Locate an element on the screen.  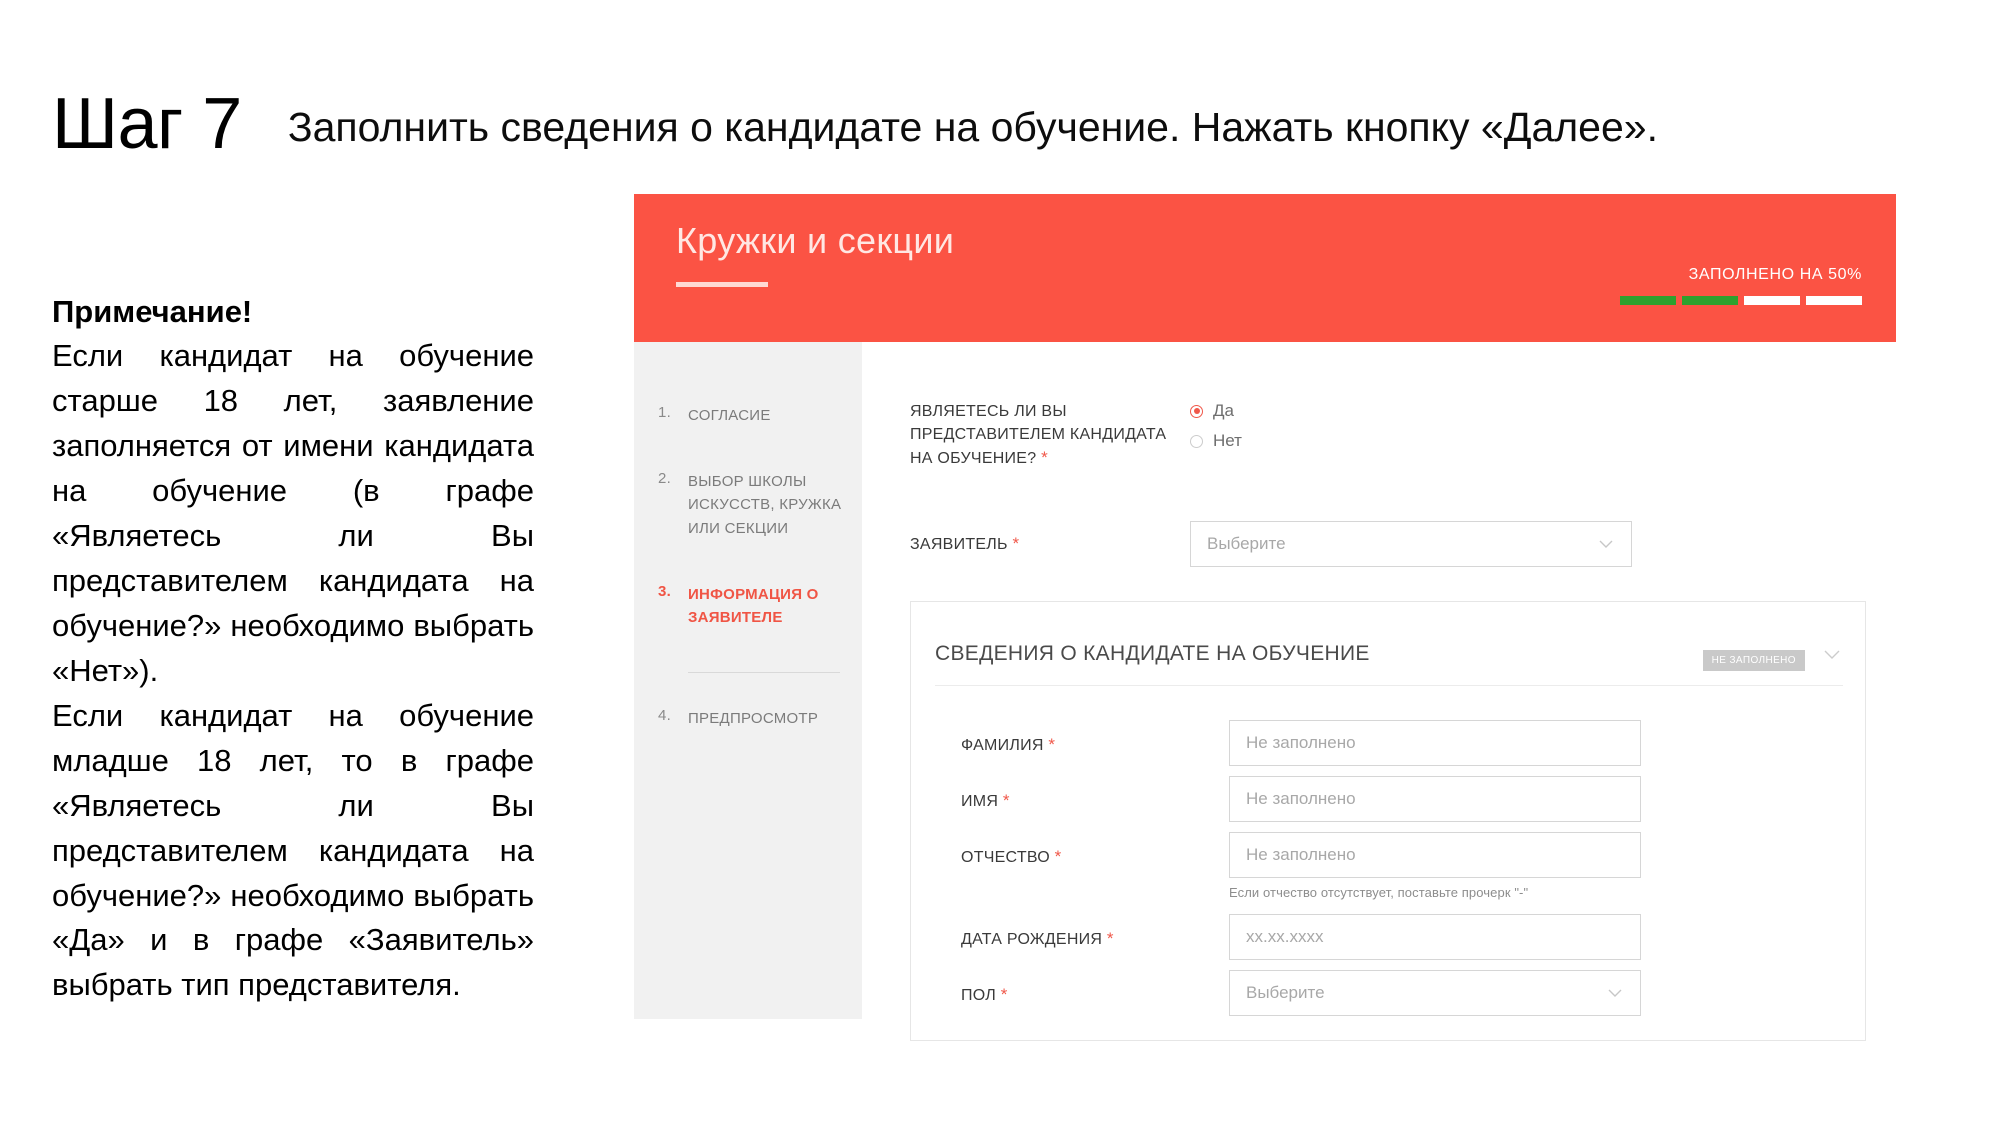
gender-select: Выберите is located at coordinates (1435, 993).